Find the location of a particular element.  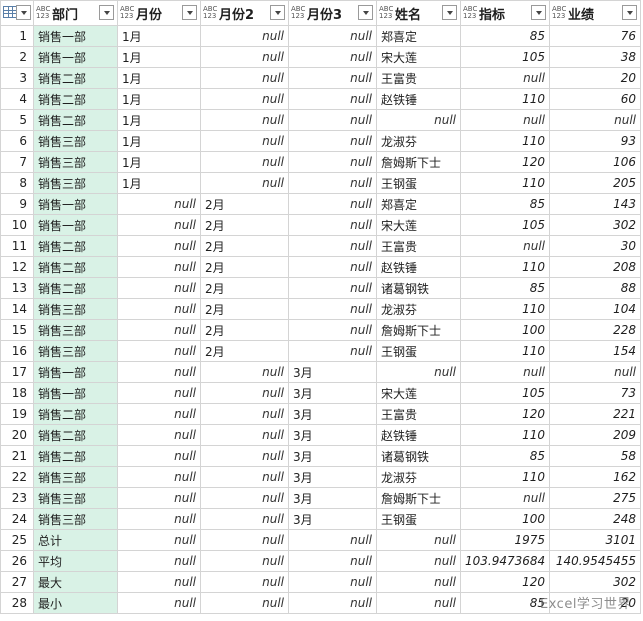

table-row: 16 销售三部 null 2月 null 王钢蛋 110 154 is located at coordinates (320, 351).